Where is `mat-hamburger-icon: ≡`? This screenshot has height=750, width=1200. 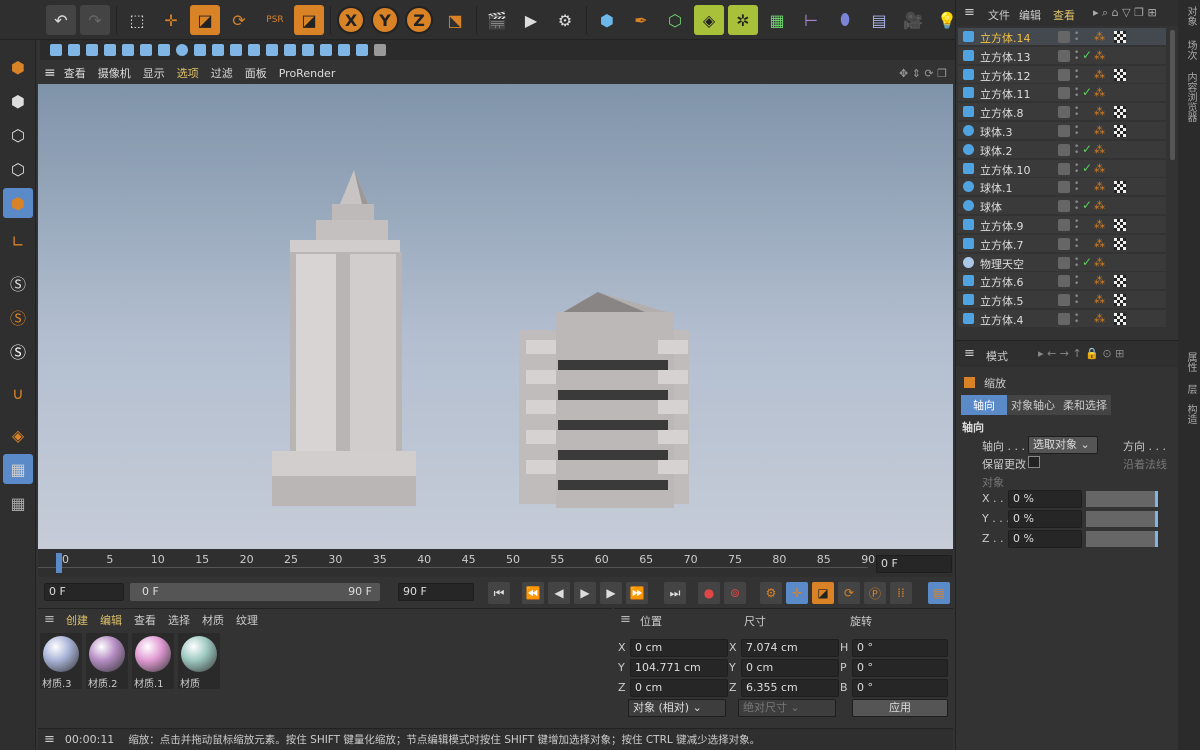 mat-hamburger-icon: ≡ is located at coordinates (49, 619).